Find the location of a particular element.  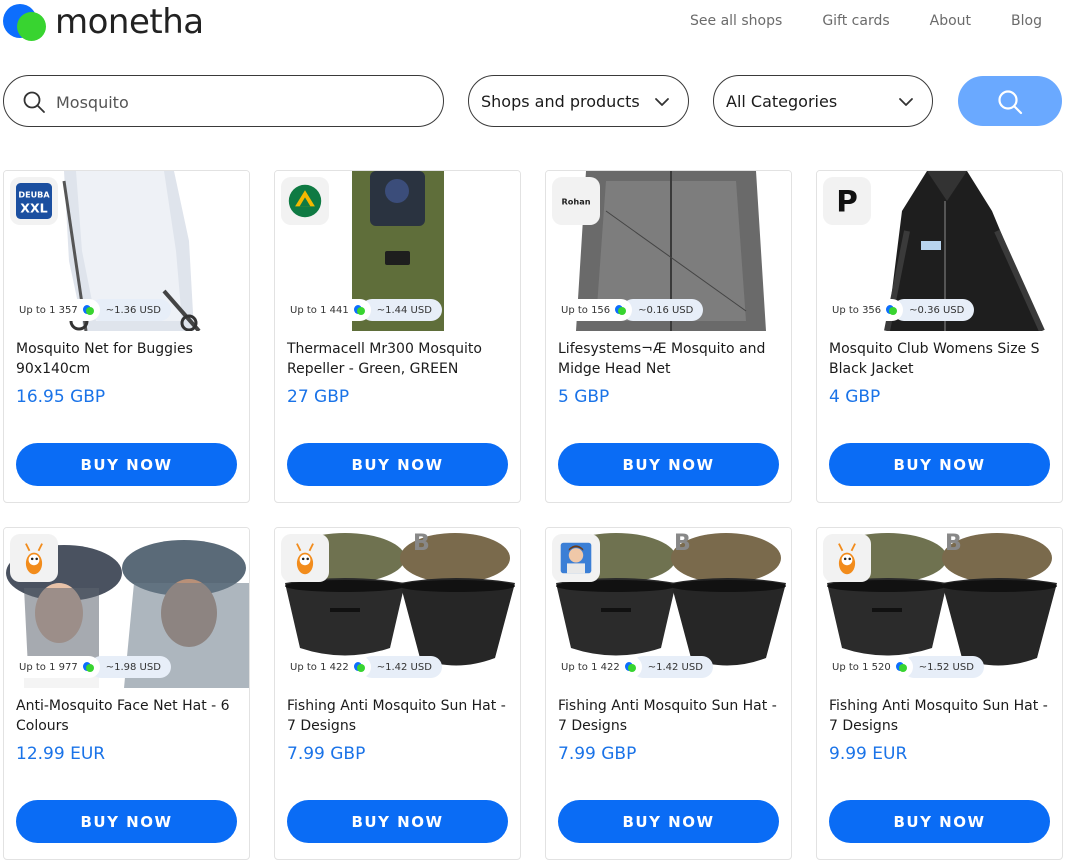

nav-see-all-shops: See all shops is located at coordinates (736, 21).